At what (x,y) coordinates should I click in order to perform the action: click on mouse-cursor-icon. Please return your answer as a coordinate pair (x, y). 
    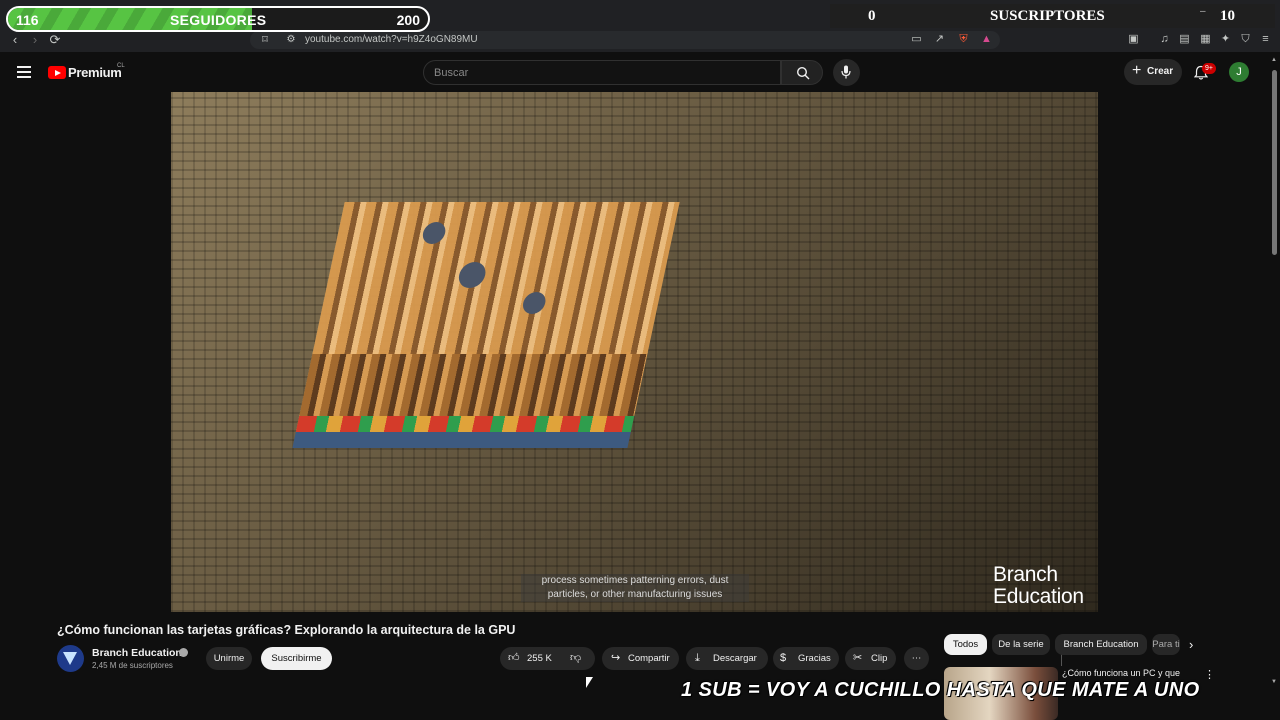
    Looking at the image, I should click on (589, 682).